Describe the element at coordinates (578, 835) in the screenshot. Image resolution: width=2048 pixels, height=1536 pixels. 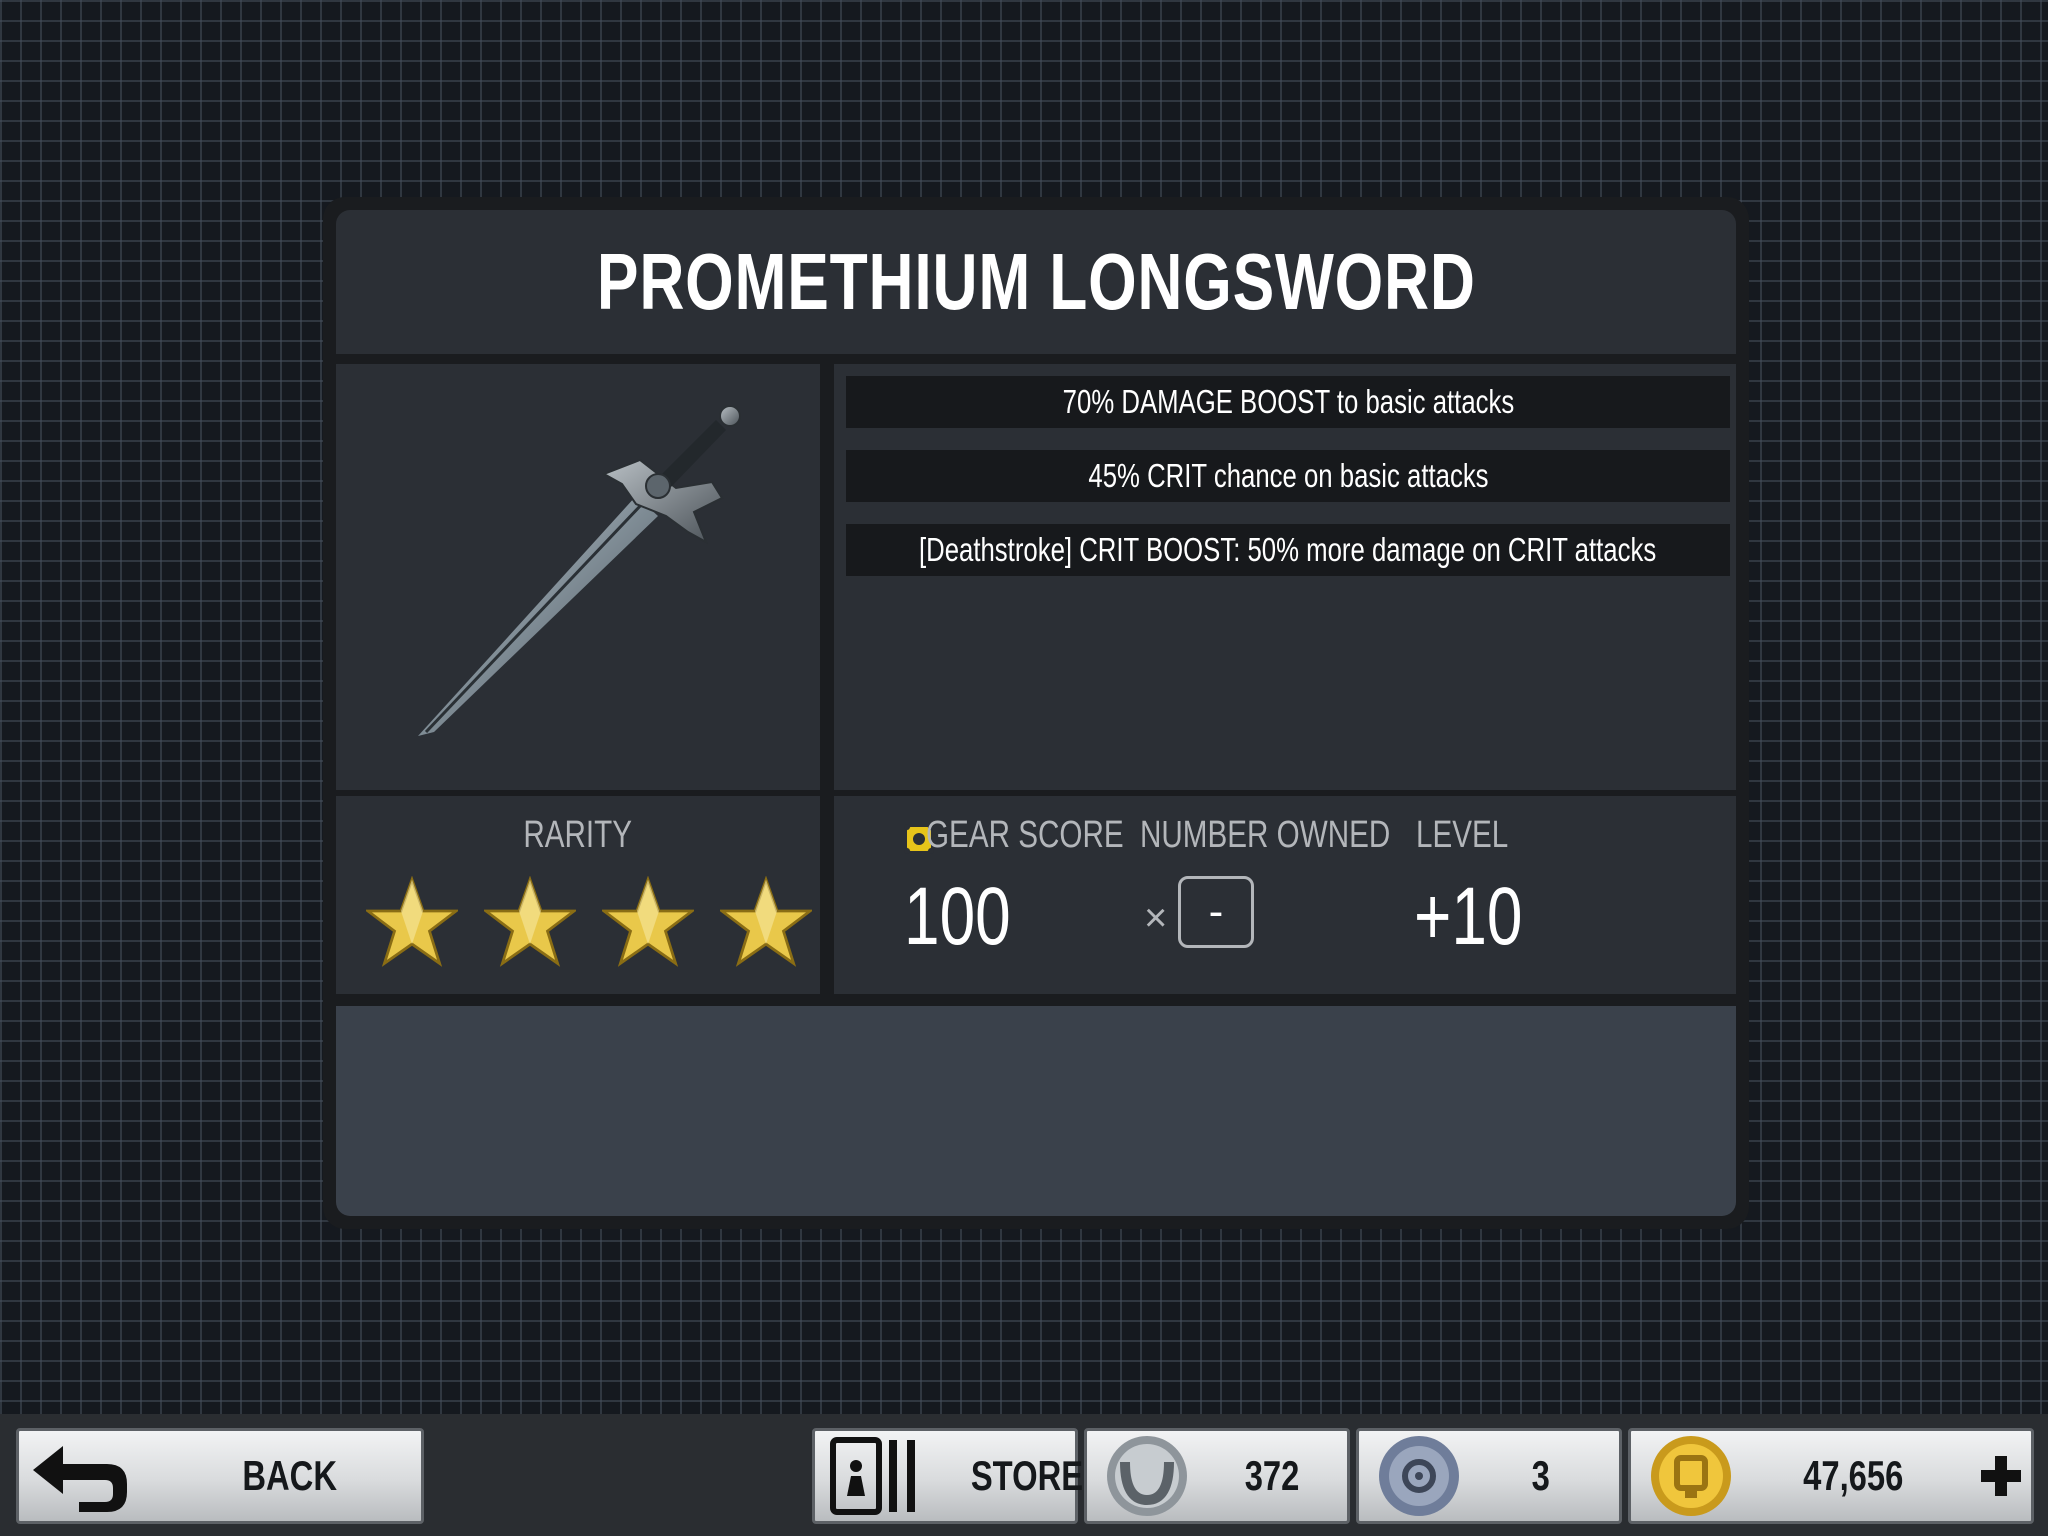
I see `rarity-label: RARITY` at that location.